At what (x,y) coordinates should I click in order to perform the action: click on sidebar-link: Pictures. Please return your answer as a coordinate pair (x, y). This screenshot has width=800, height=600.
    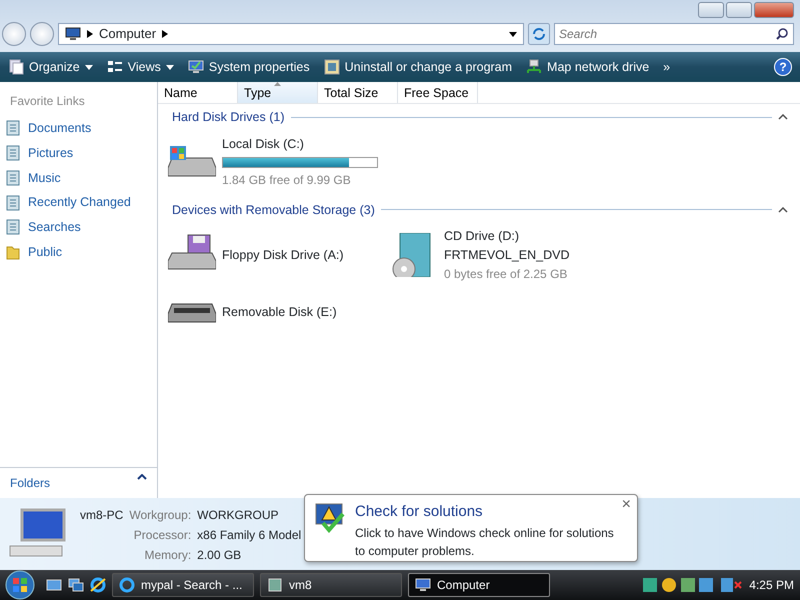
    Looking at the image, I should click on (78, 153).